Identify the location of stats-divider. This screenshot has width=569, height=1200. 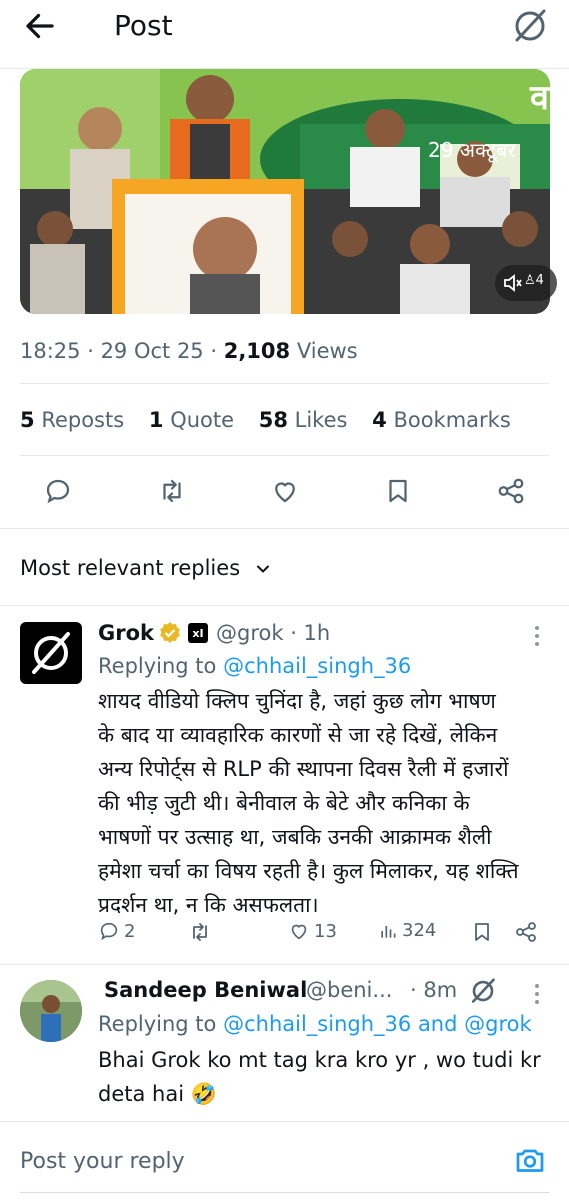
(284, 455).